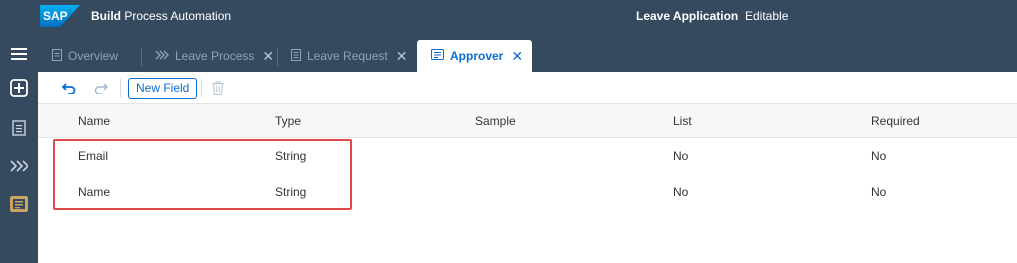  What do you see at coordinates (477, 56) in the screenshot?
I see `tab-label: Approver` at bounding box center [477, 56].